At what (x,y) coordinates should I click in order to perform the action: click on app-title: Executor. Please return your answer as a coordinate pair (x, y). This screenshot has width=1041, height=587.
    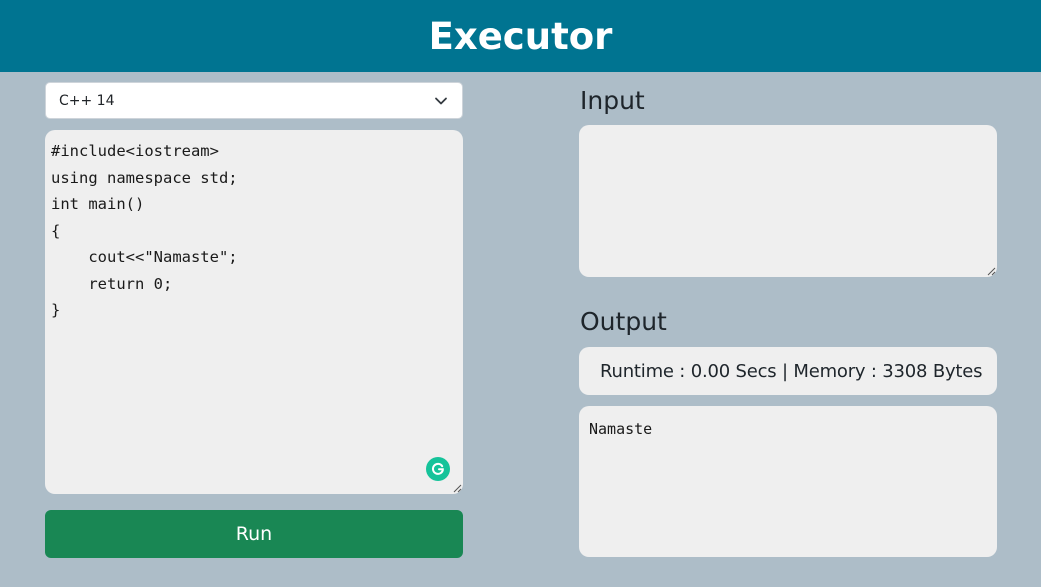
    Looking at the image, I should click on (520, 36).